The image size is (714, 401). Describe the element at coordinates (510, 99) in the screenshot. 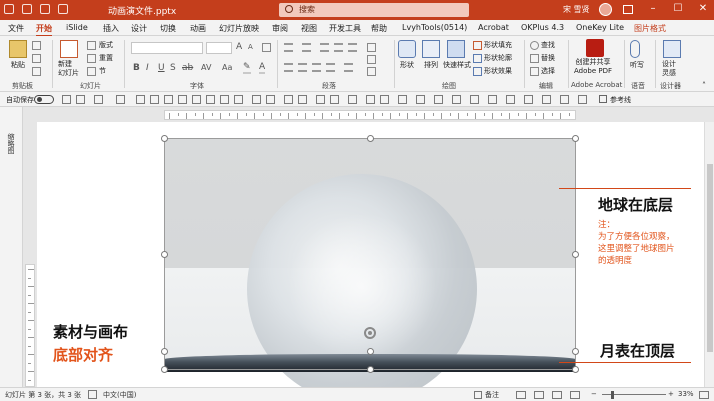

I see `eyedropper-icon` at that location.